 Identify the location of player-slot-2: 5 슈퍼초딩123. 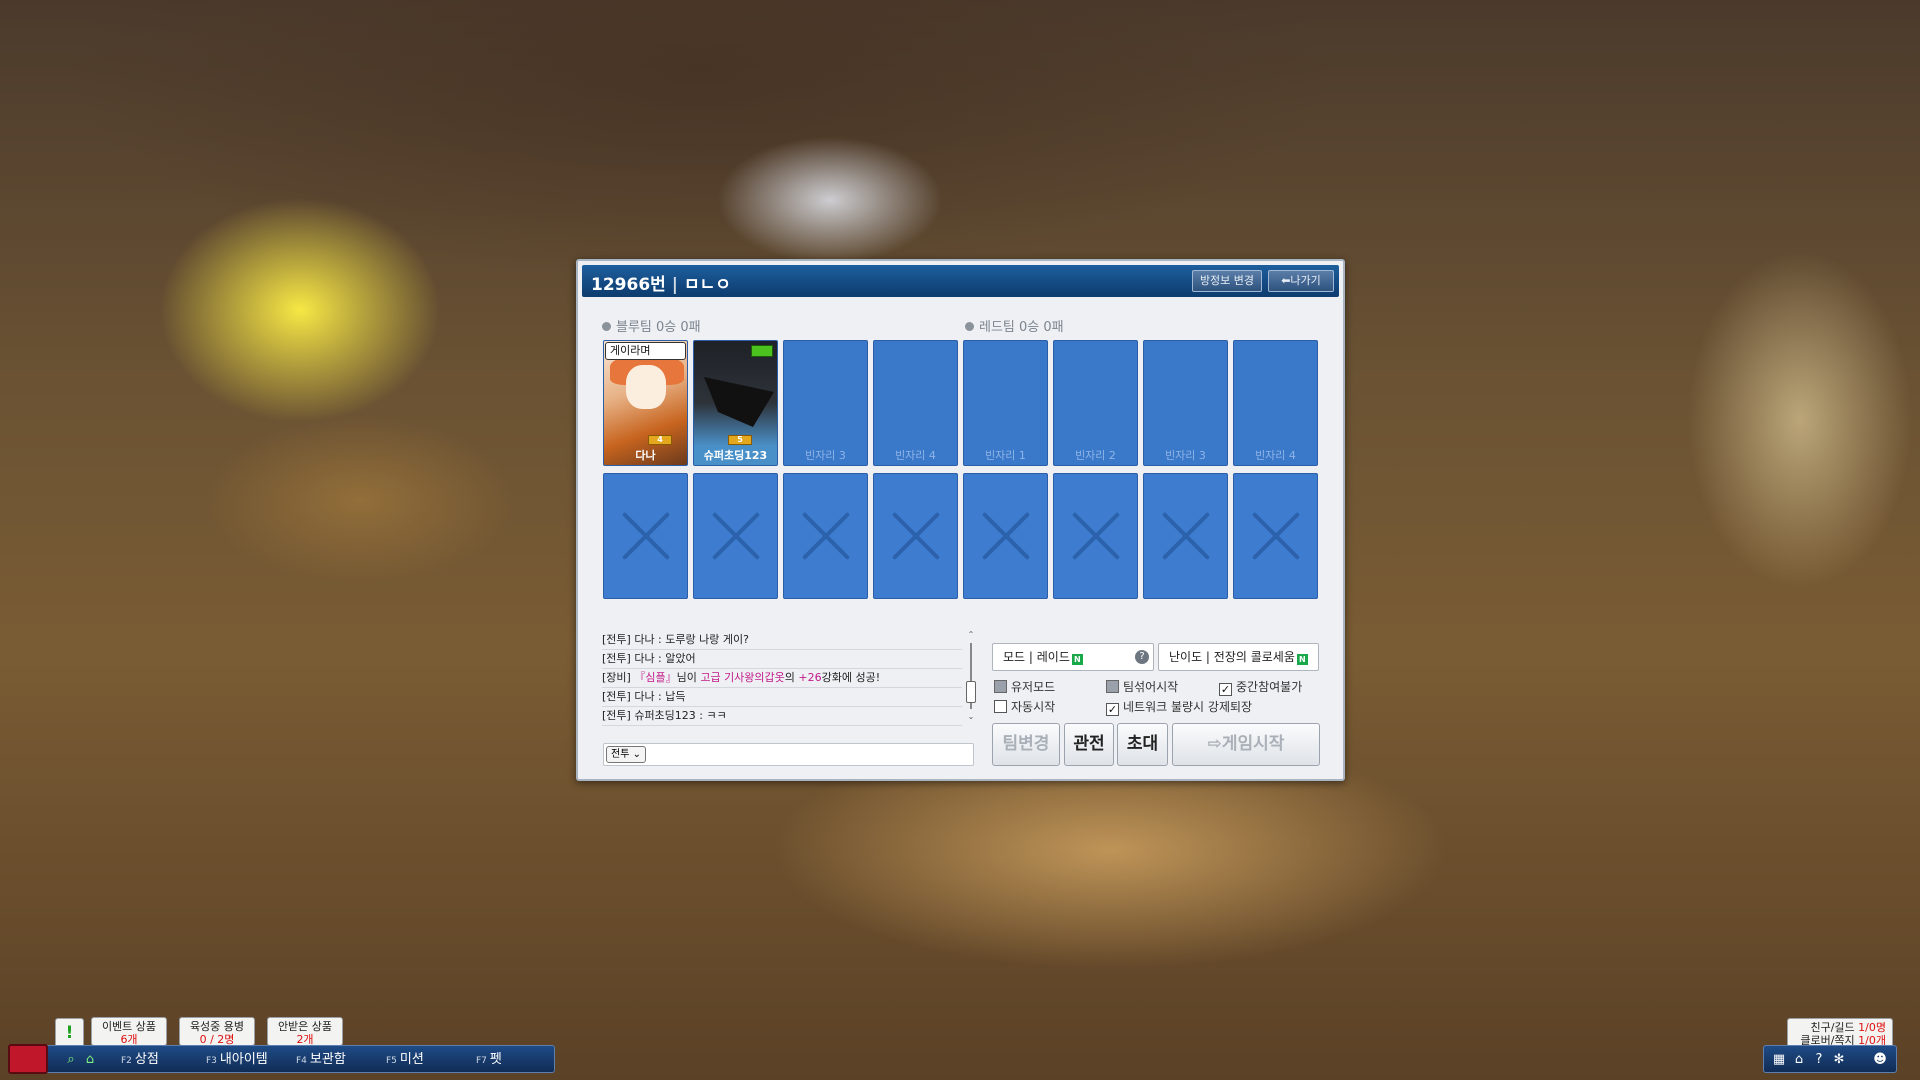
(735, 403).